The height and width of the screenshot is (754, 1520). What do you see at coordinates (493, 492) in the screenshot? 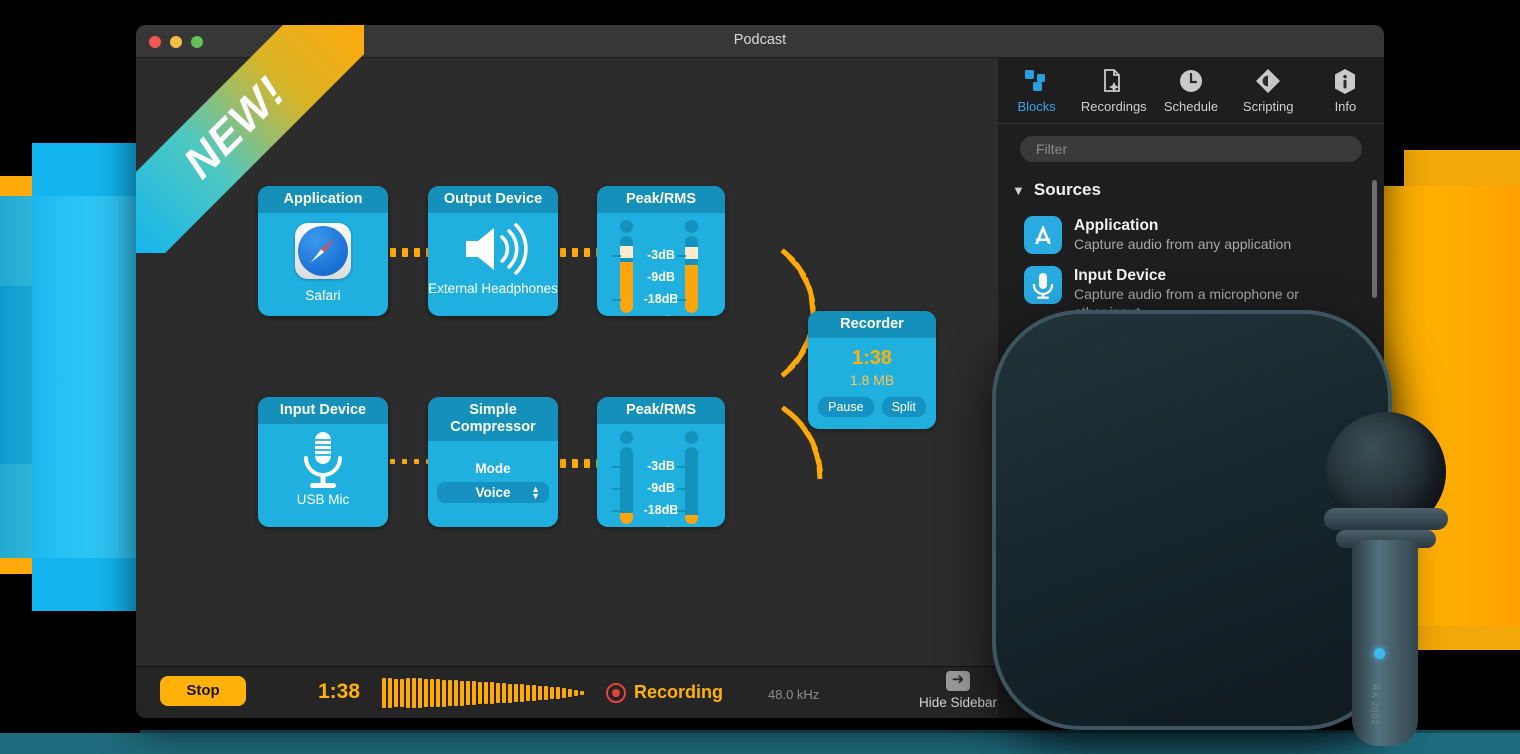
I see `compressor-mode-select: Voice ▲ ▼` at bounding box center [493, 492].